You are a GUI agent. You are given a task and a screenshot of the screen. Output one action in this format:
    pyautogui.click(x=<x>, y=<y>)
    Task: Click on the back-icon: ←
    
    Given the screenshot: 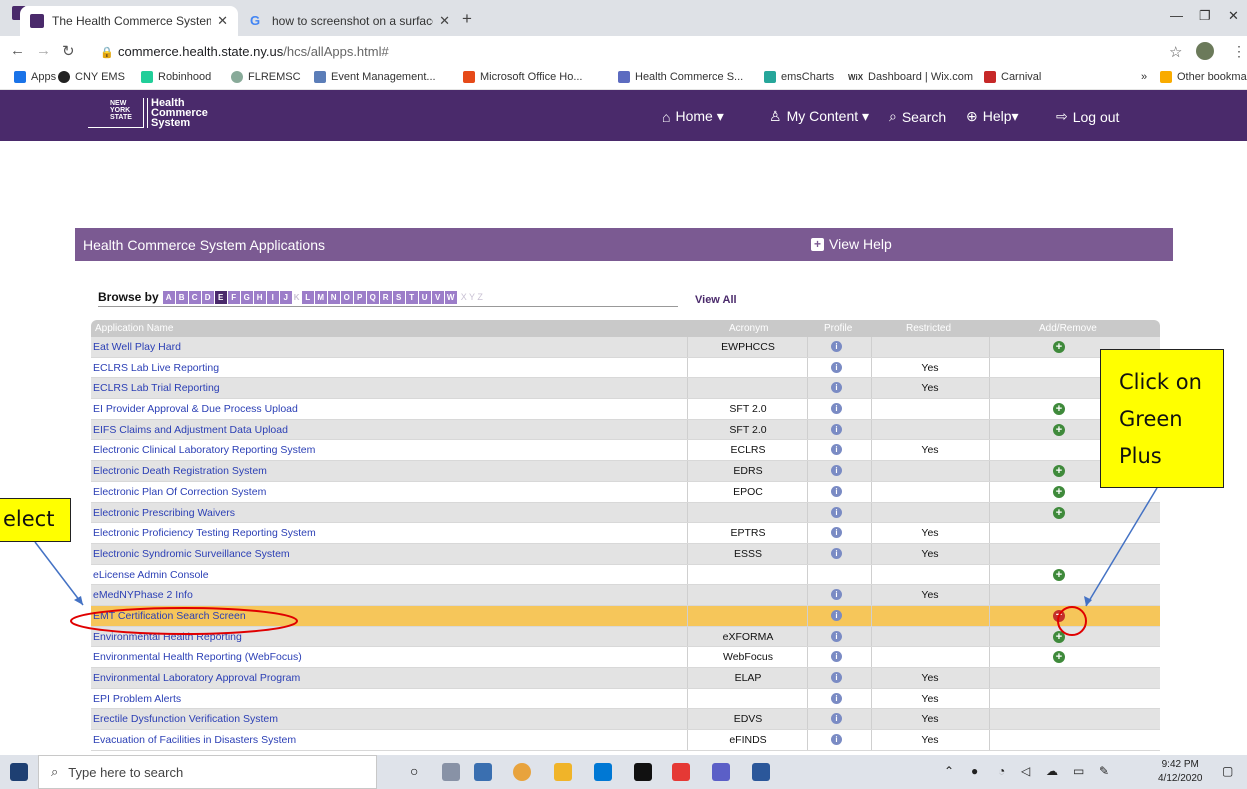 What is the action you would take?
    pyautogui.click(x=17, y=50)
    